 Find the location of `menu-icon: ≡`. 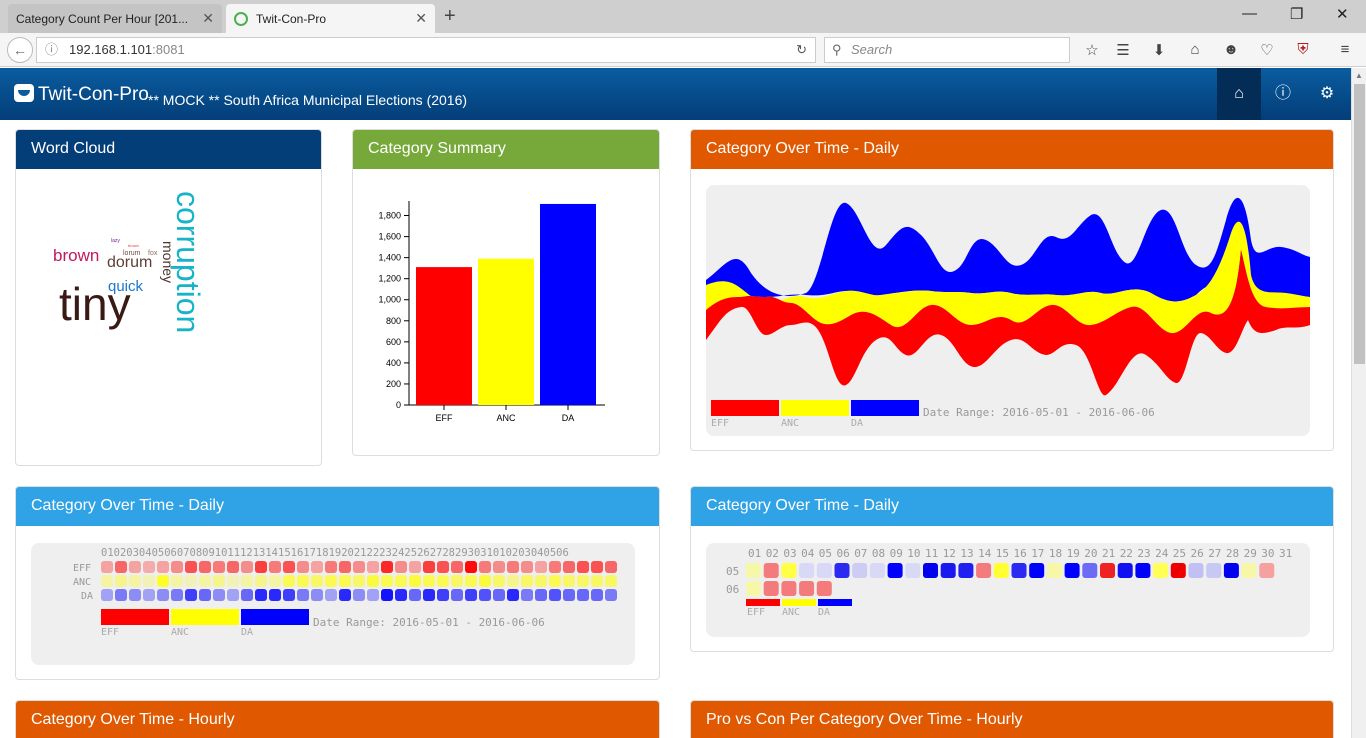

menu-icon: ≡ is located at coordinates (1345, 49).